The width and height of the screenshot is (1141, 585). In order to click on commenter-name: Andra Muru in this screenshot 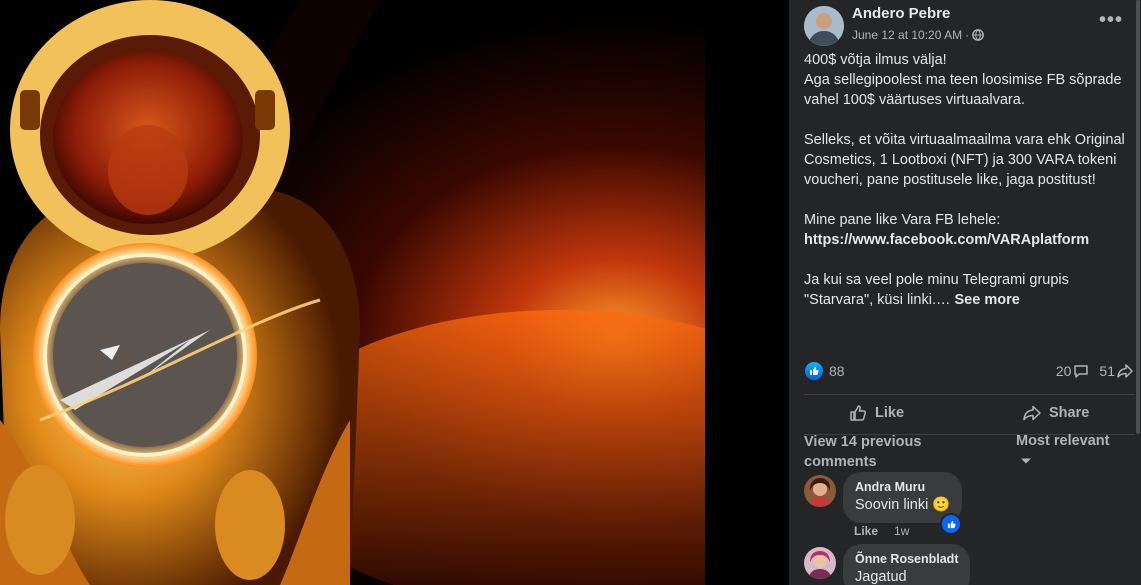, I will do `click(902, 487)`.